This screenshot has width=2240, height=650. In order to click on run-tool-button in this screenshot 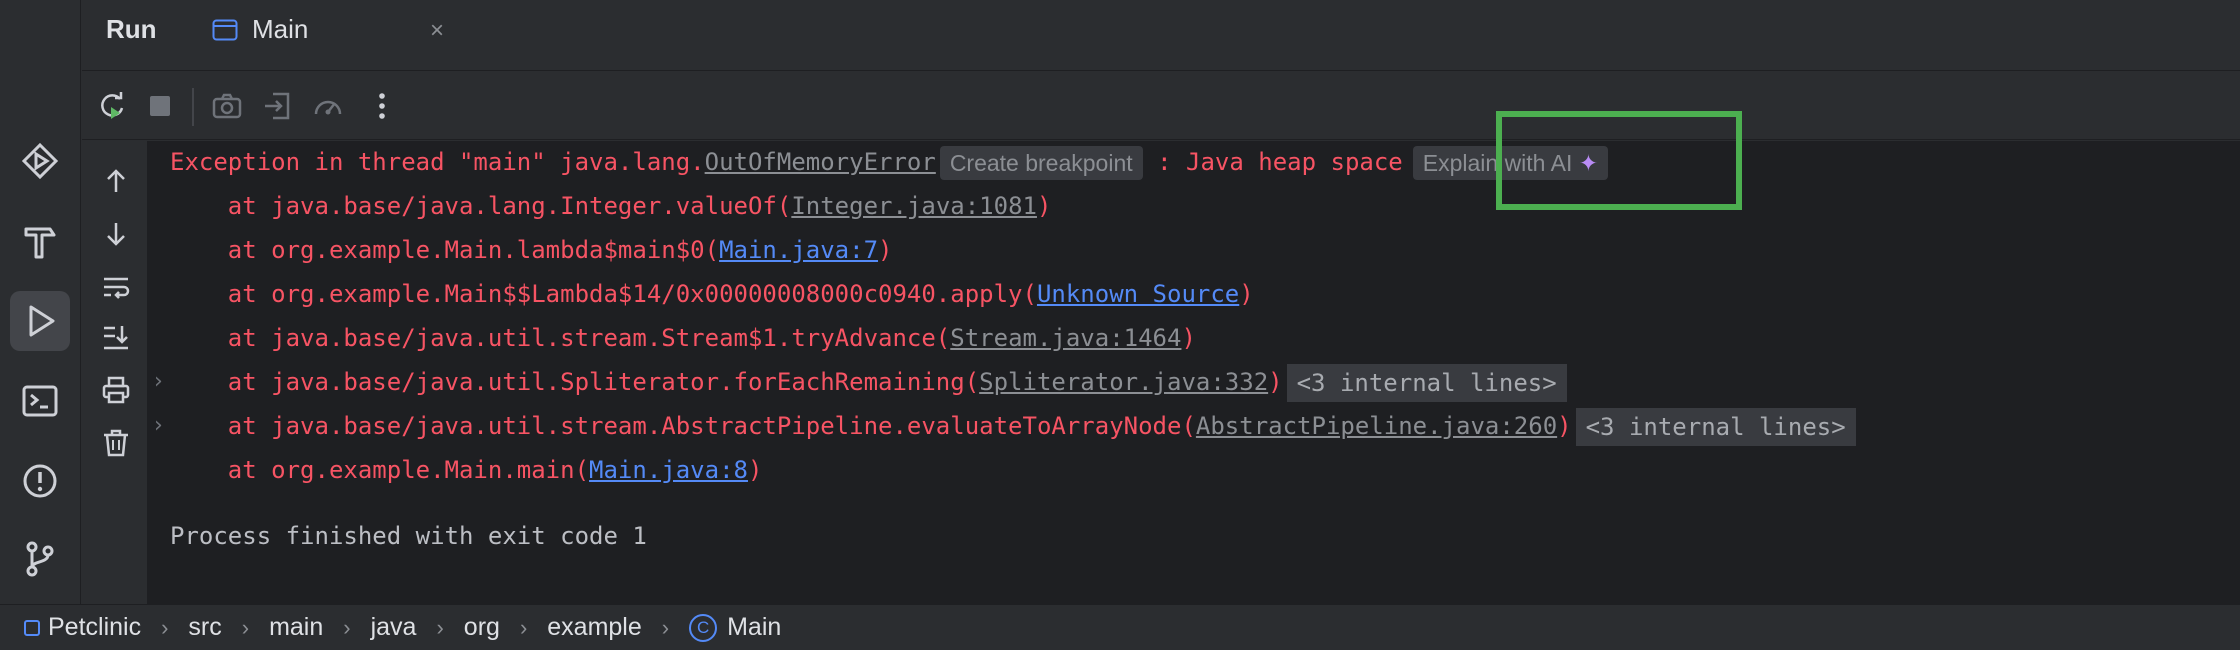, I will do `click(40, 321)`.